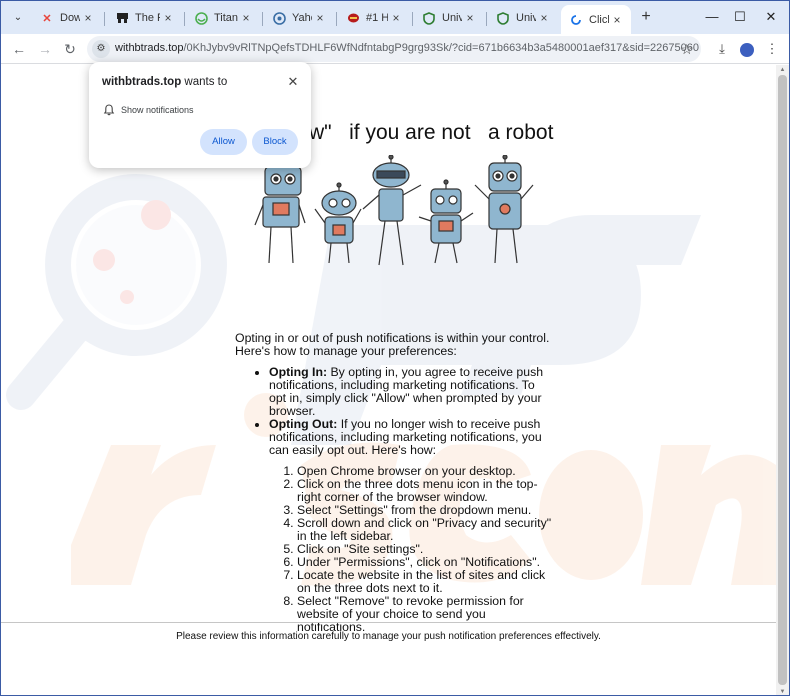  What do you see at coordinates (771, 17) in the screenshot?
I see `close-window-button: ✕` at bounding box center [771, 17].